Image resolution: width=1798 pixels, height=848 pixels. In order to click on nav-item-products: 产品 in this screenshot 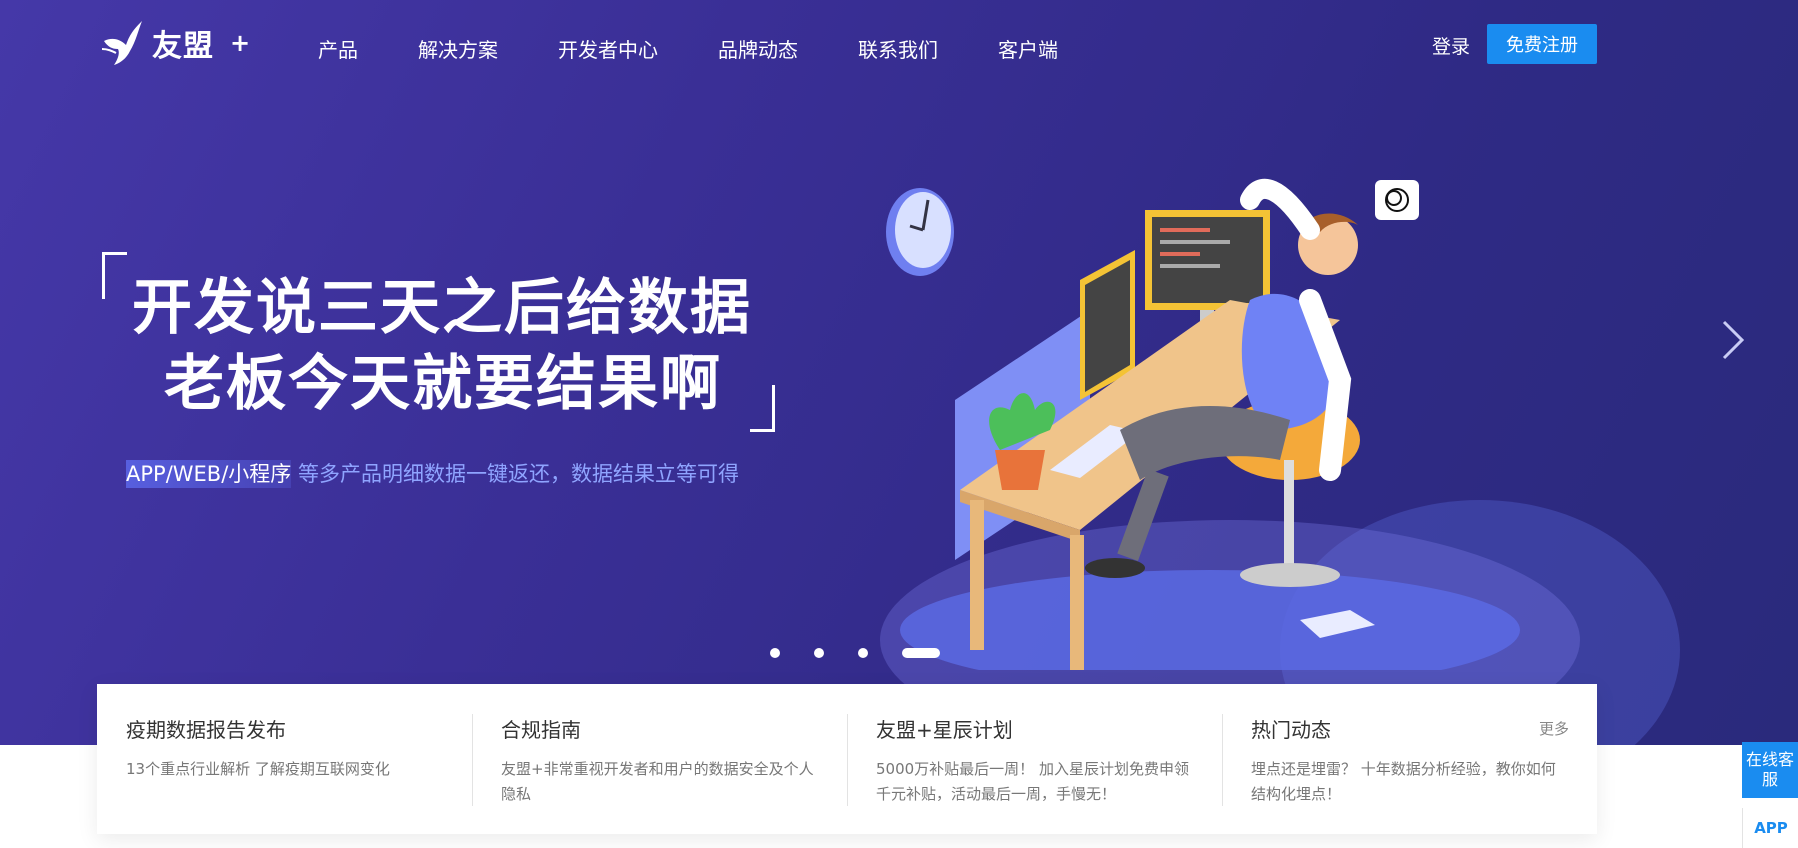, I will do `click(338, 48)`.